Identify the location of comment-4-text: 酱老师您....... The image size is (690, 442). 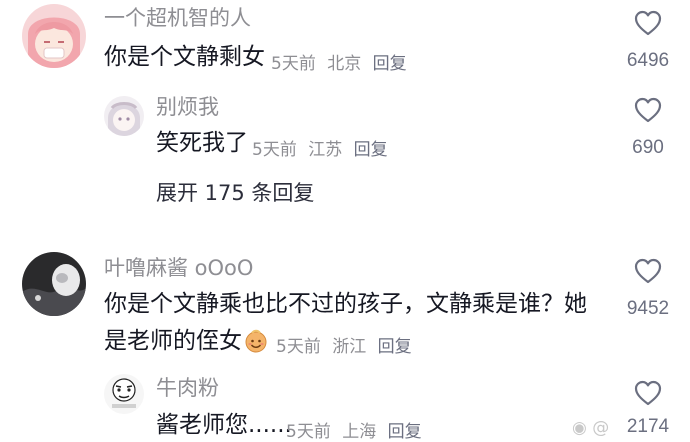
(224, 425).